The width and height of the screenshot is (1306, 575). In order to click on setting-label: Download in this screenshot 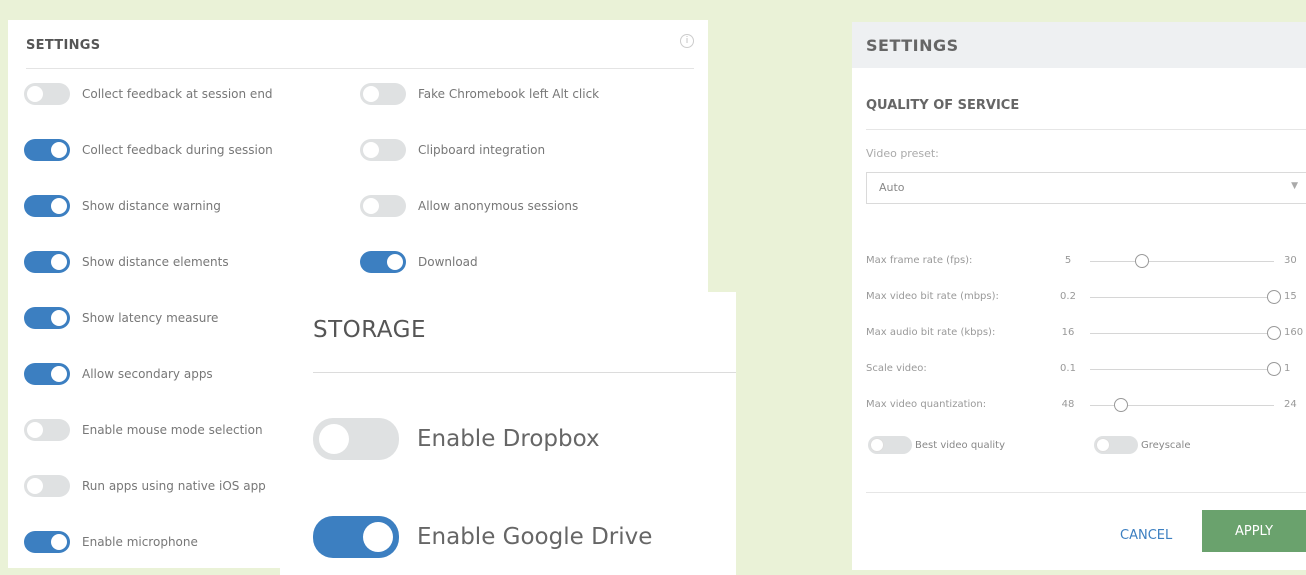, I will do `click(448, 262)`.